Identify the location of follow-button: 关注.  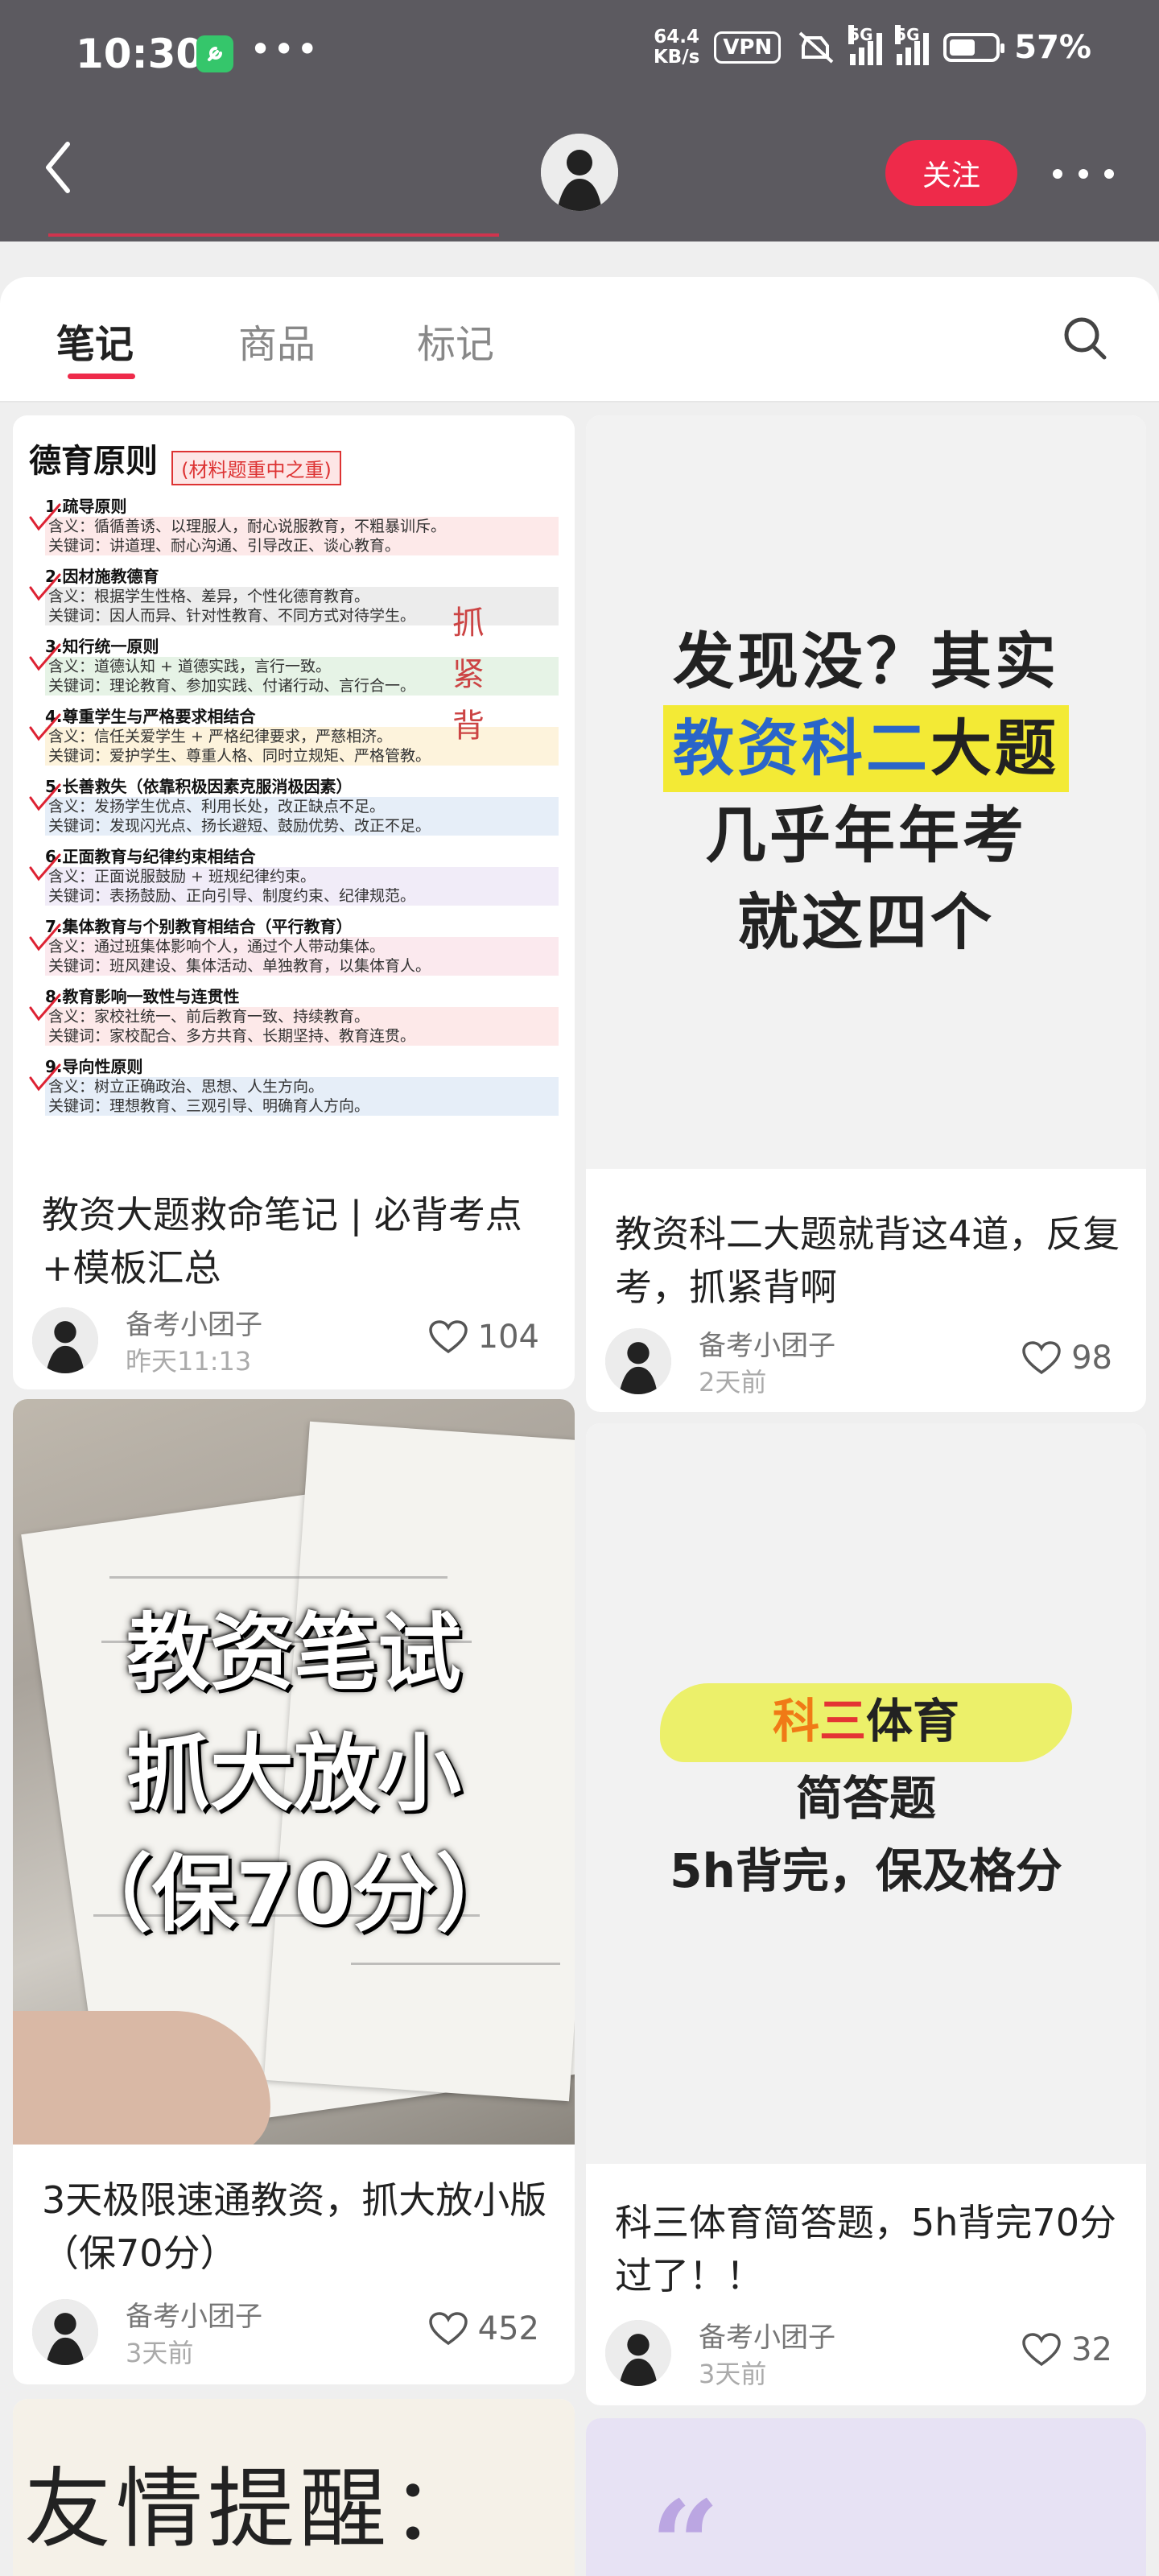
(951, 173).